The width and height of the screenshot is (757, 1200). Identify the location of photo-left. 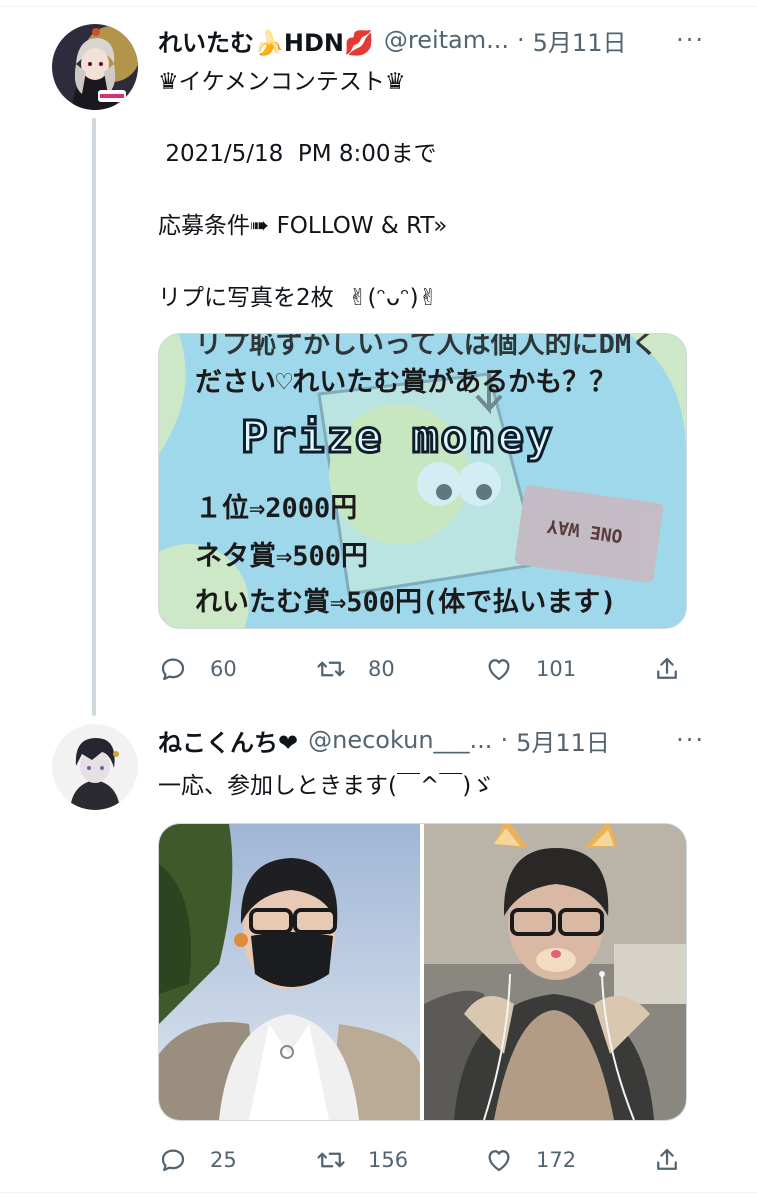
(289, 972).